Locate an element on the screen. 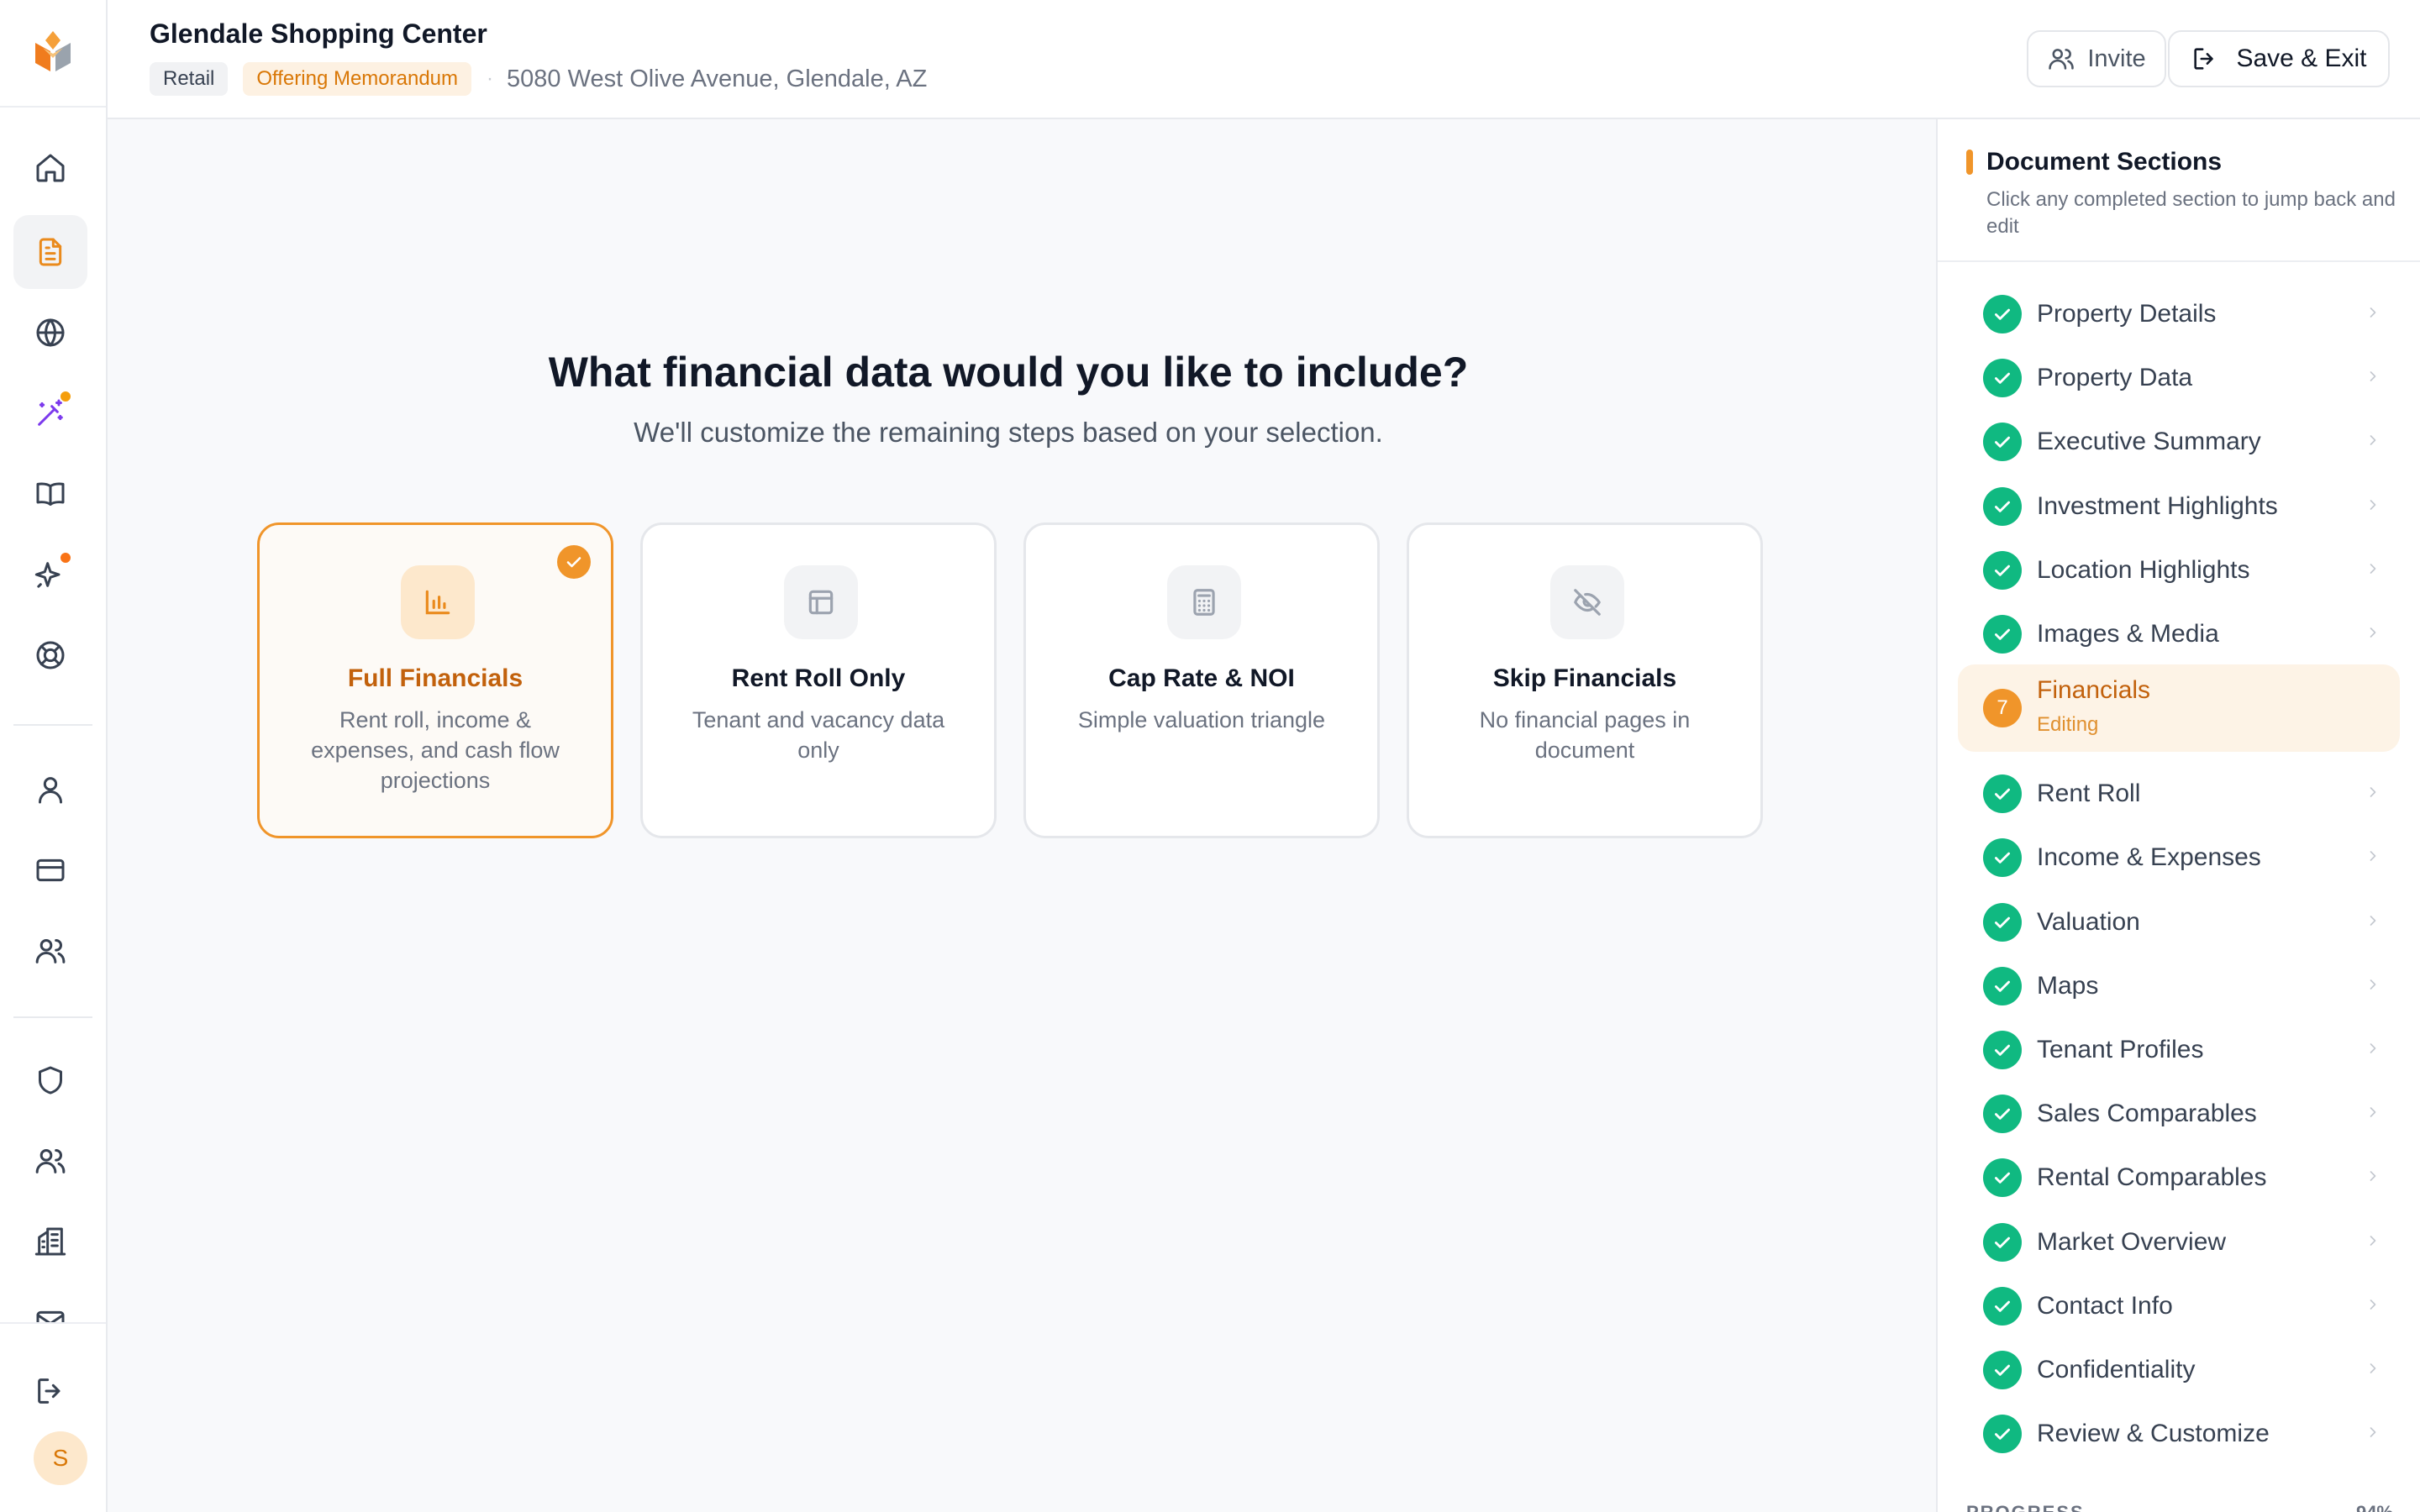 The image size is (2420, 1512). globe-icon is located at coordinates (51, 332).